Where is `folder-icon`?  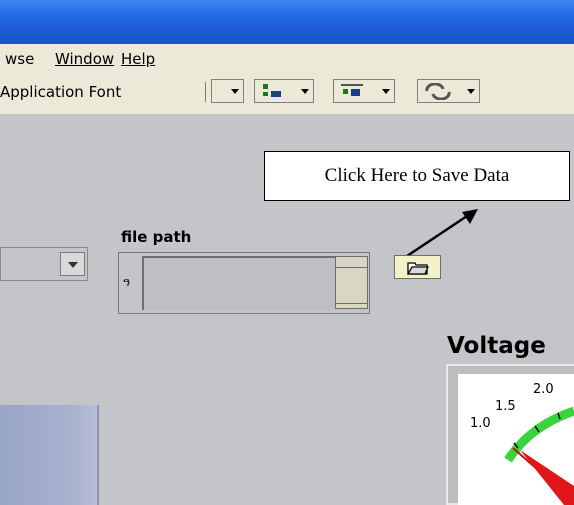 folder-icon is located at coordinates (418, 268).